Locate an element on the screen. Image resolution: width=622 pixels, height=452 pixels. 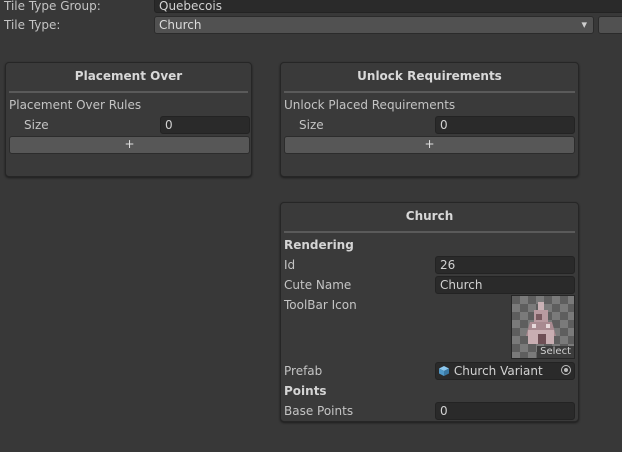
placement-over-size-field: 0 is located at coordinates (205, 125).